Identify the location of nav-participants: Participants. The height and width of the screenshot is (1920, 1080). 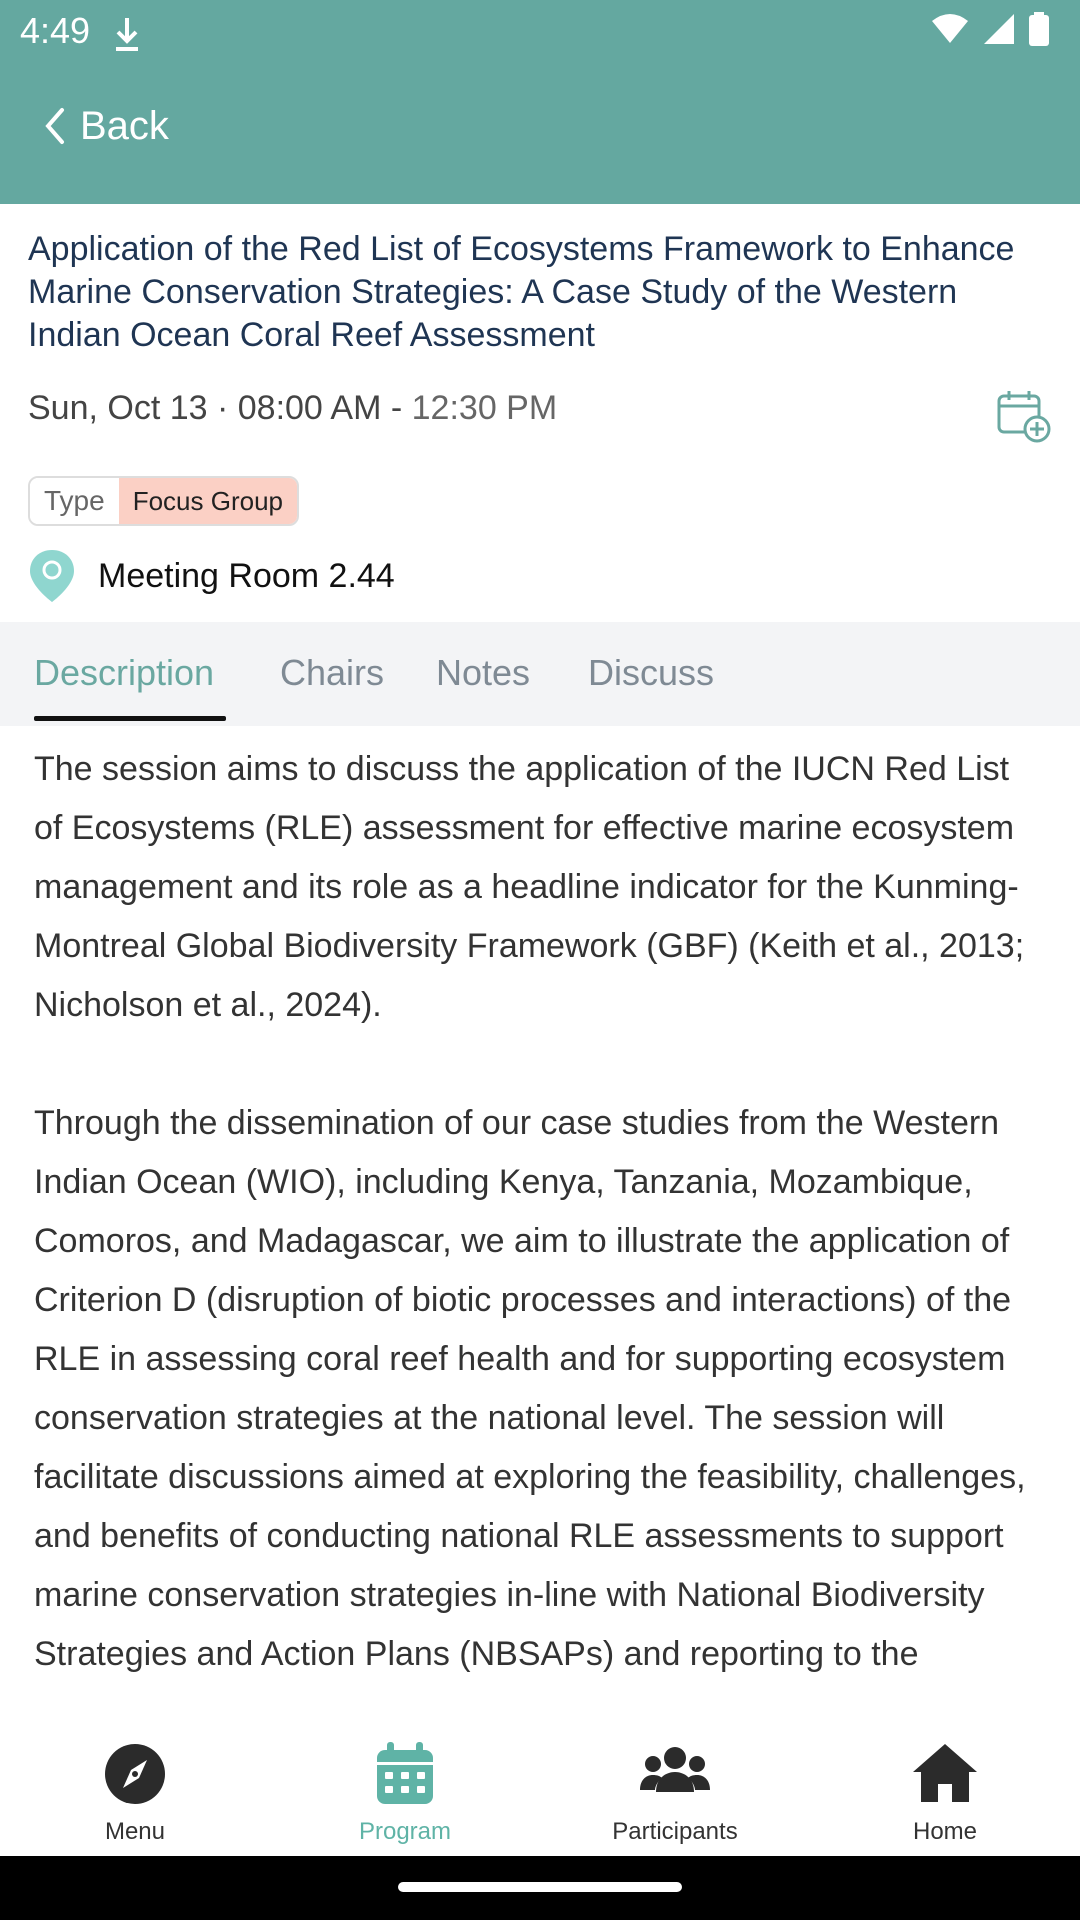
(675, 1792).